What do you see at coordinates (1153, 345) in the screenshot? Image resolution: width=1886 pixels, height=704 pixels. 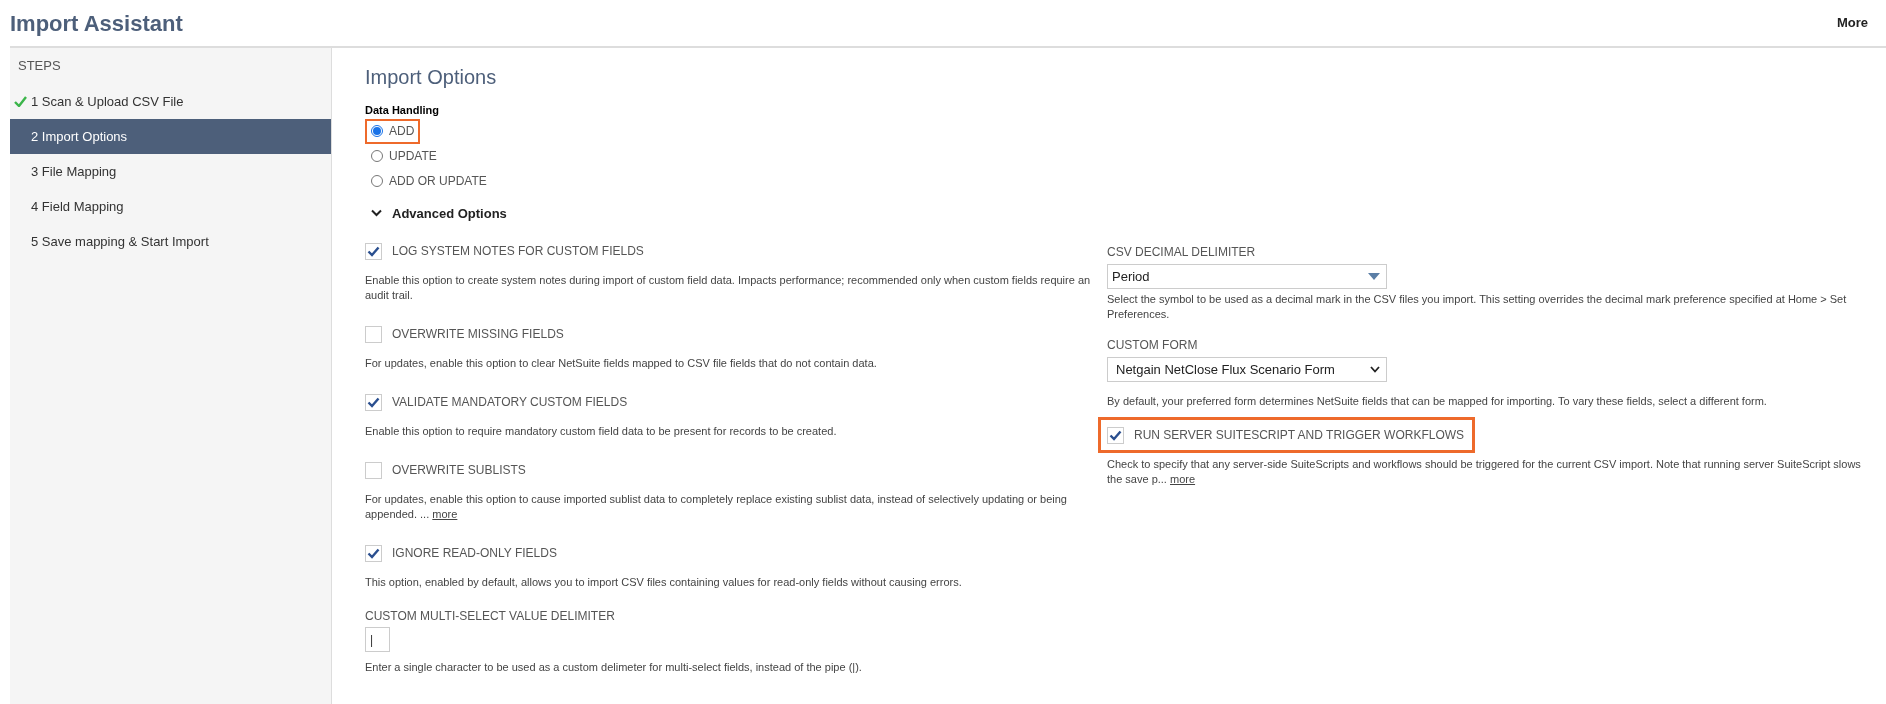 I see `field-label: CUSTOM FORM` at bounding box center [1153, 345].